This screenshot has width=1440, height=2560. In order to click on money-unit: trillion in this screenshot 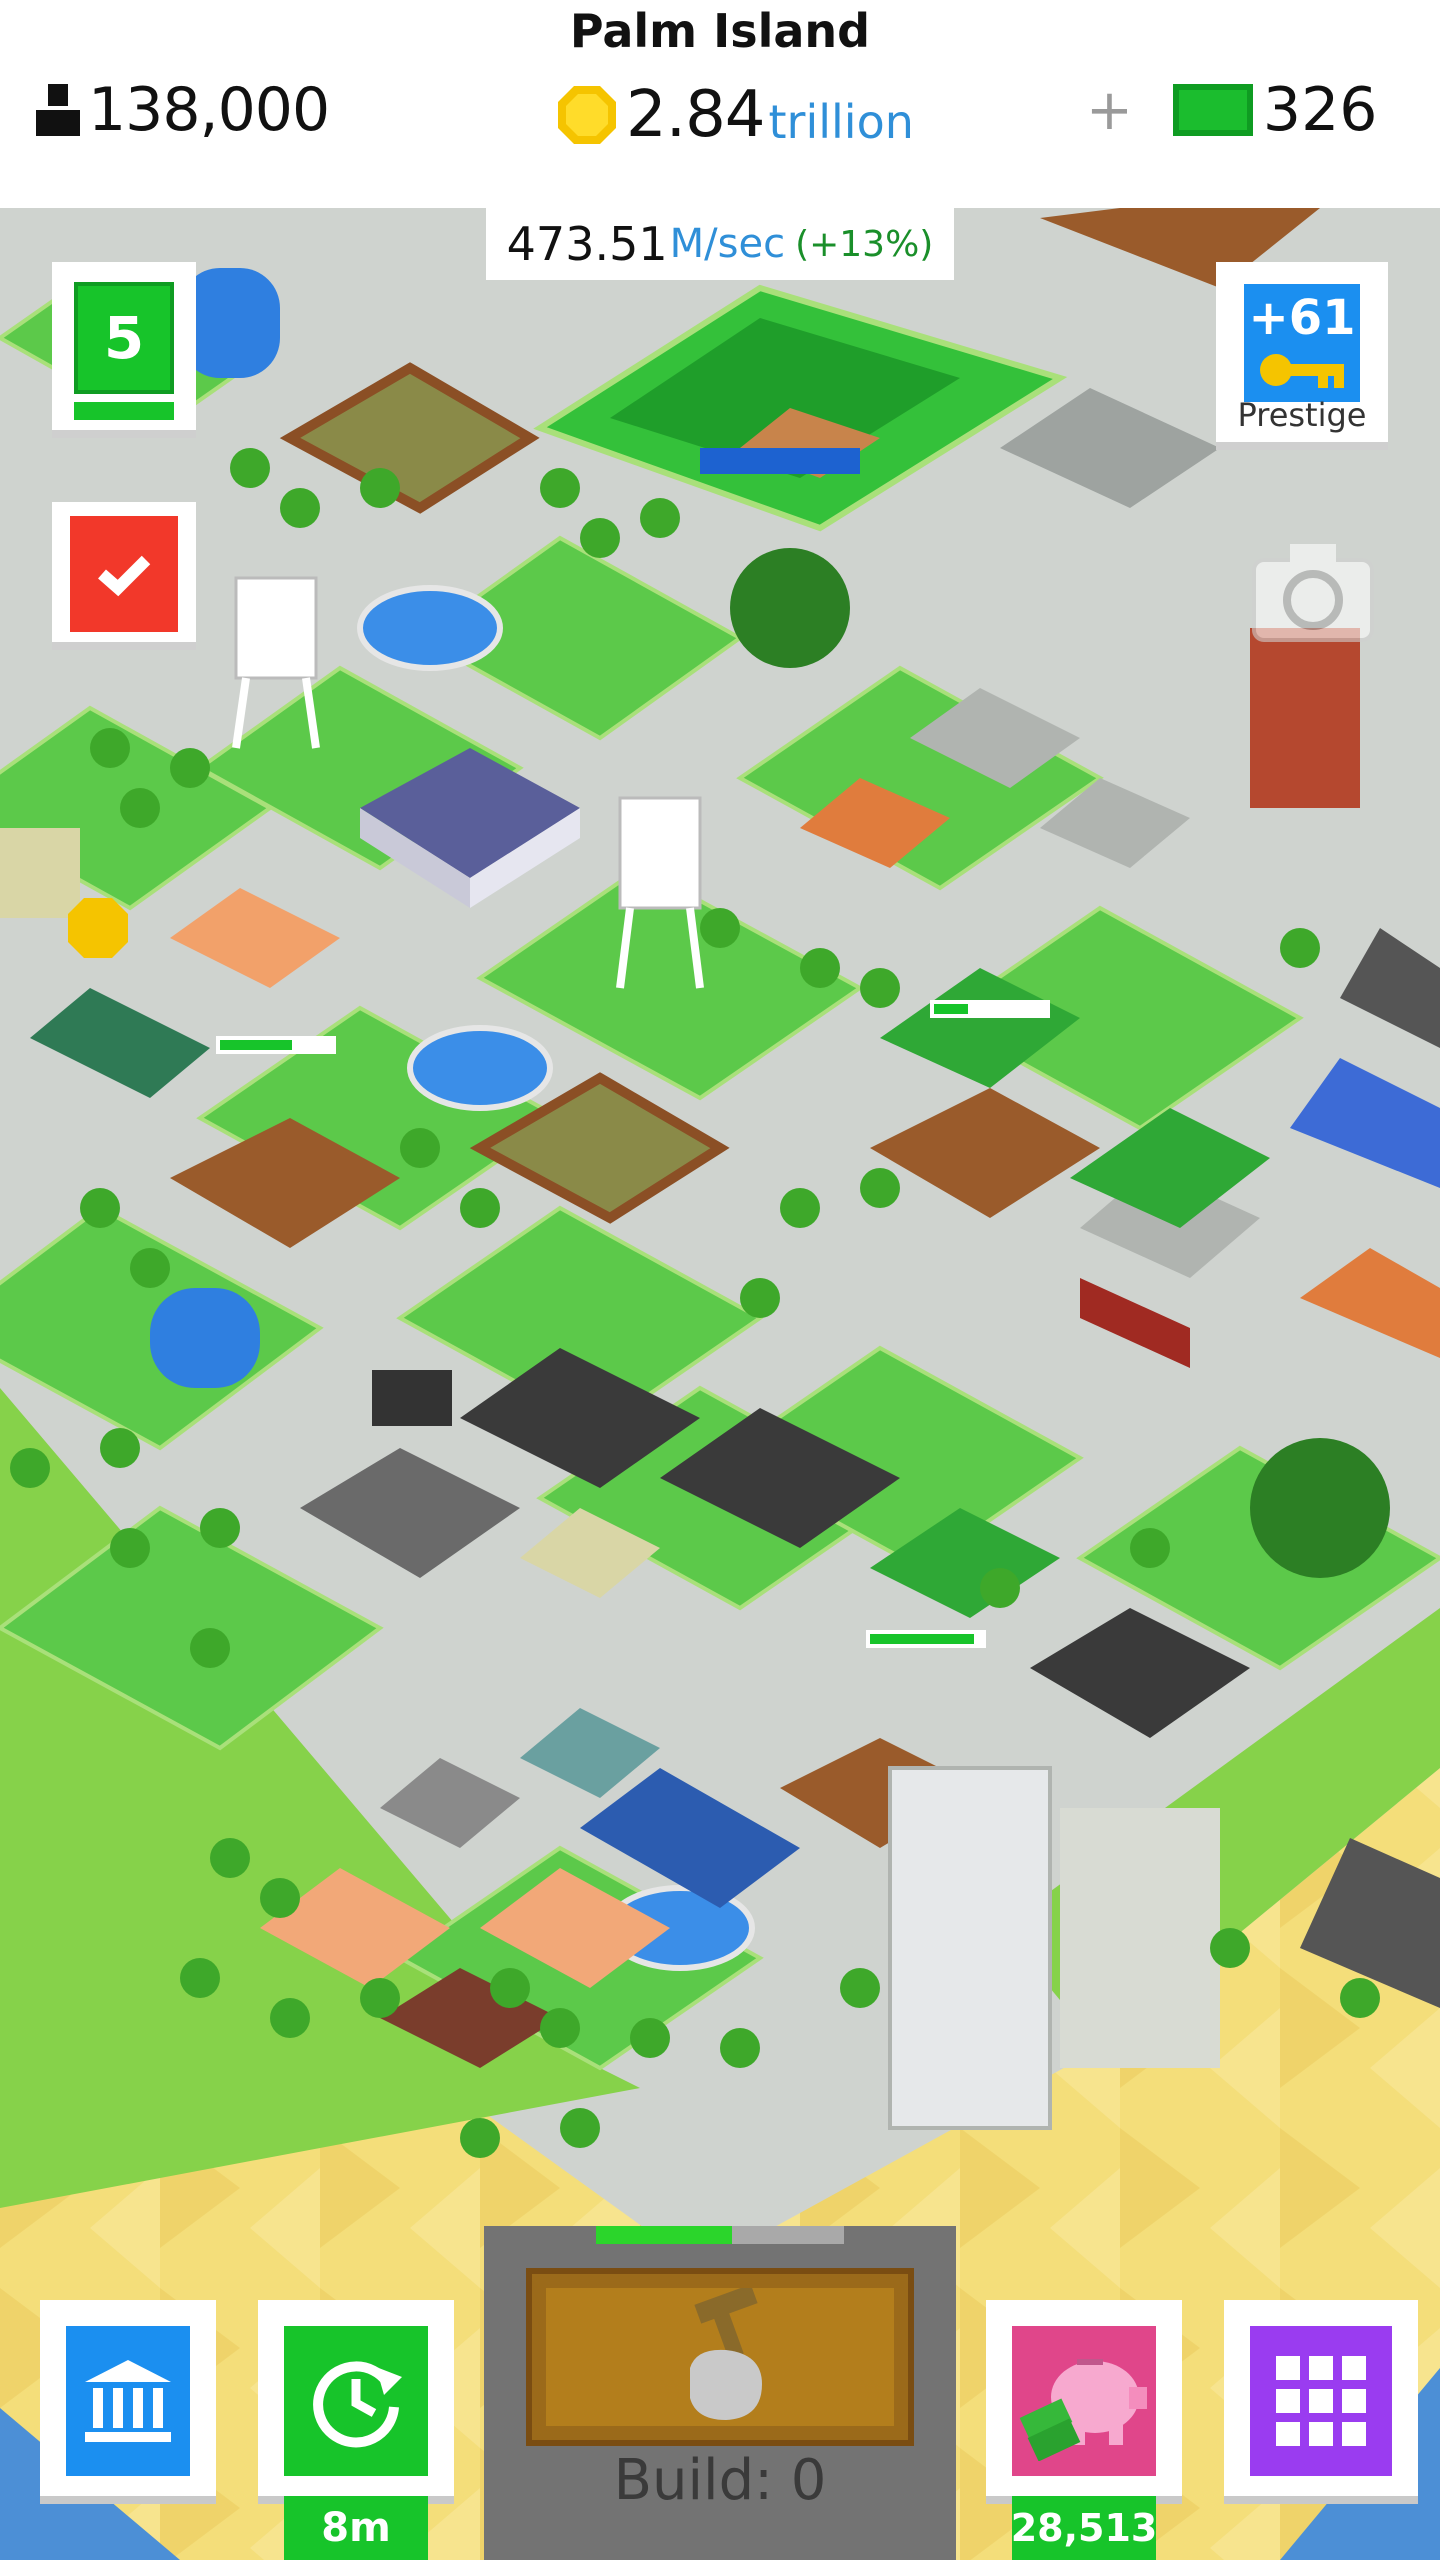, I will do `click(841, 122)`.